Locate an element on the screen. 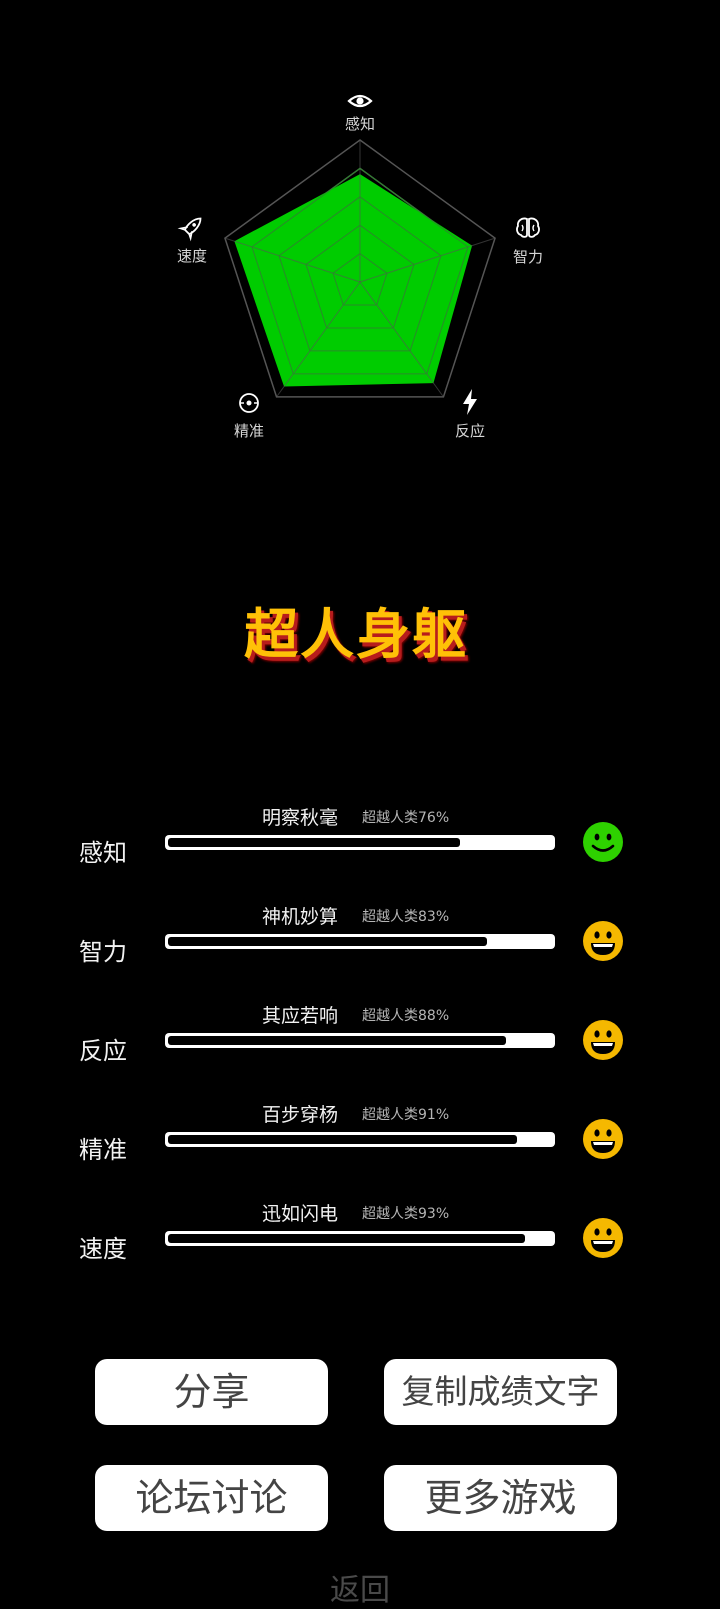  lightning-icon is located at coordinates (470, 402).